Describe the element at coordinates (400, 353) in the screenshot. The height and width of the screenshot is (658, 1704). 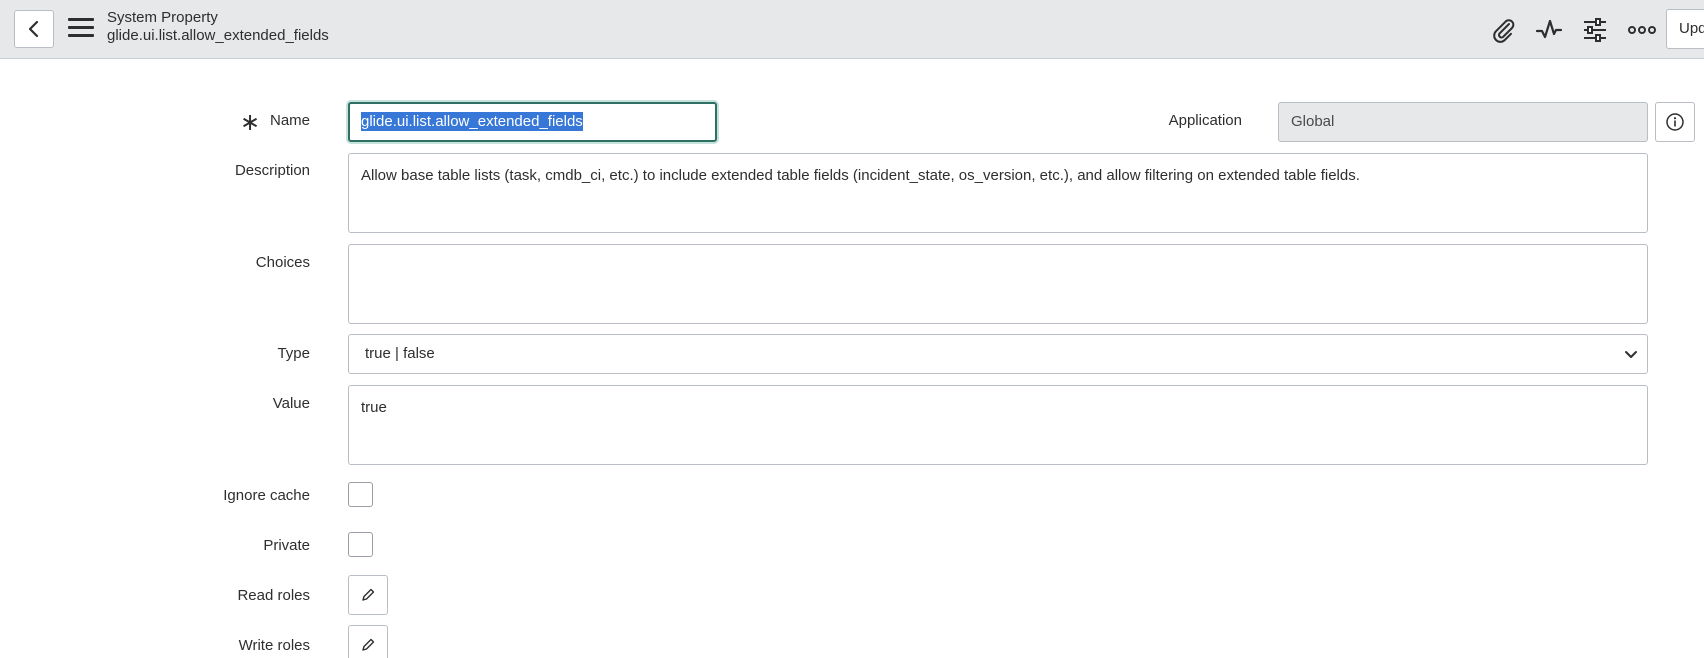
I see `type-selected-value: true | false` at that location.